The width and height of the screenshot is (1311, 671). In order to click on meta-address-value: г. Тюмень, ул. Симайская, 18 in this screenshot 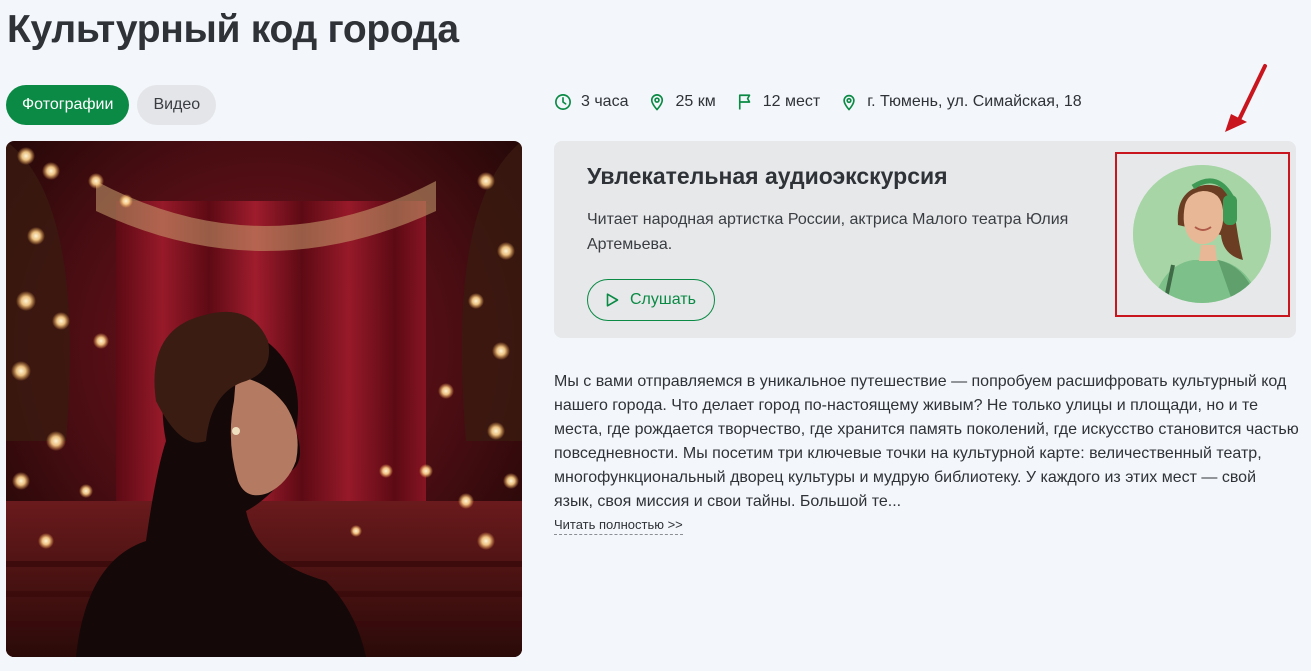, I will do `click(974, 101)`.